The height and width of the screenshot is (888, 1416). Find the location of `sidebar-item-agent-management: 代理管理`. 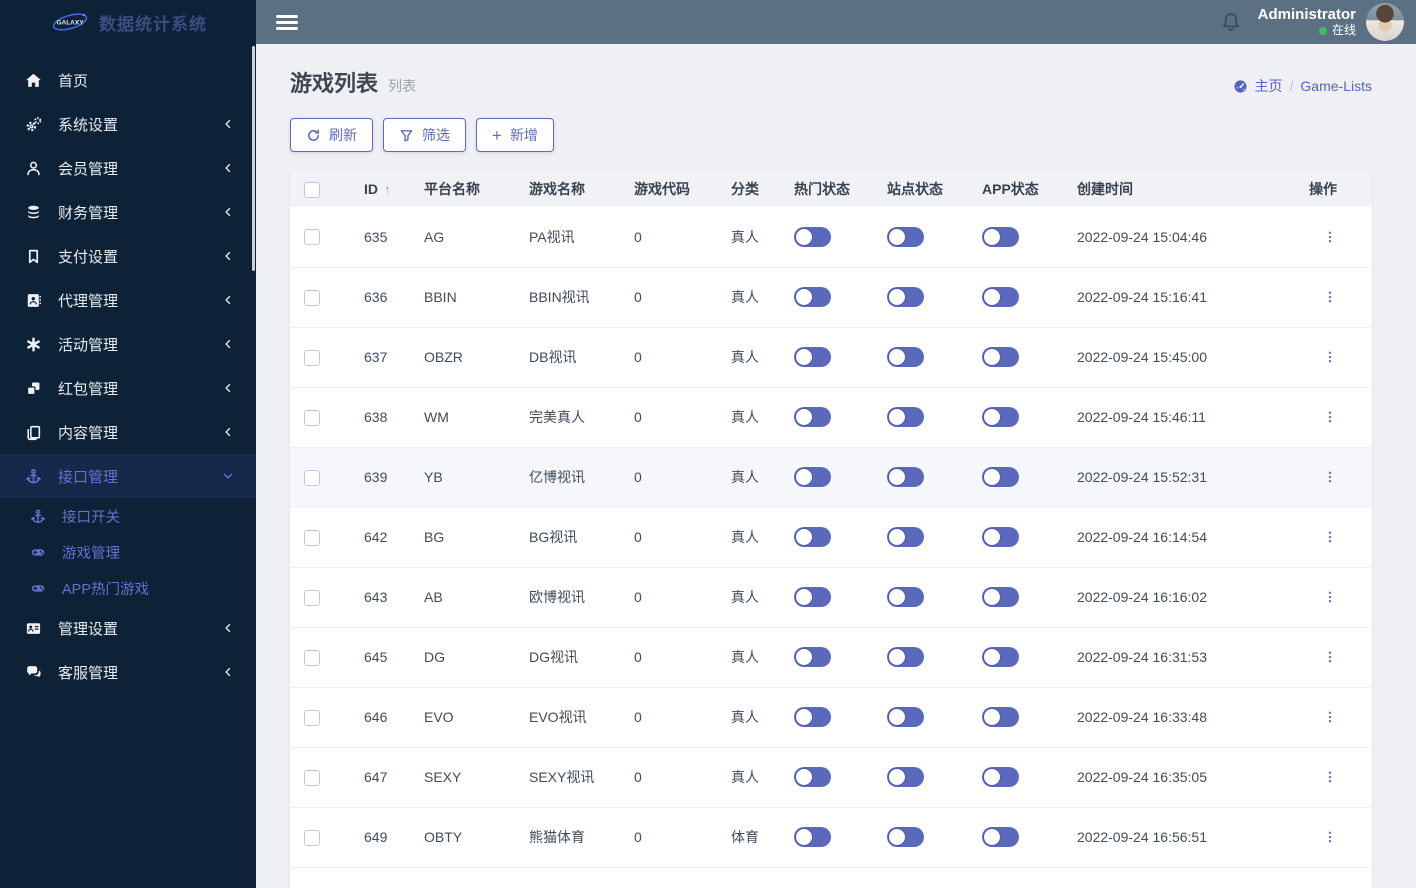

sidebar-item-agent-management: 代理管理 is located at coordinates (128, 300).